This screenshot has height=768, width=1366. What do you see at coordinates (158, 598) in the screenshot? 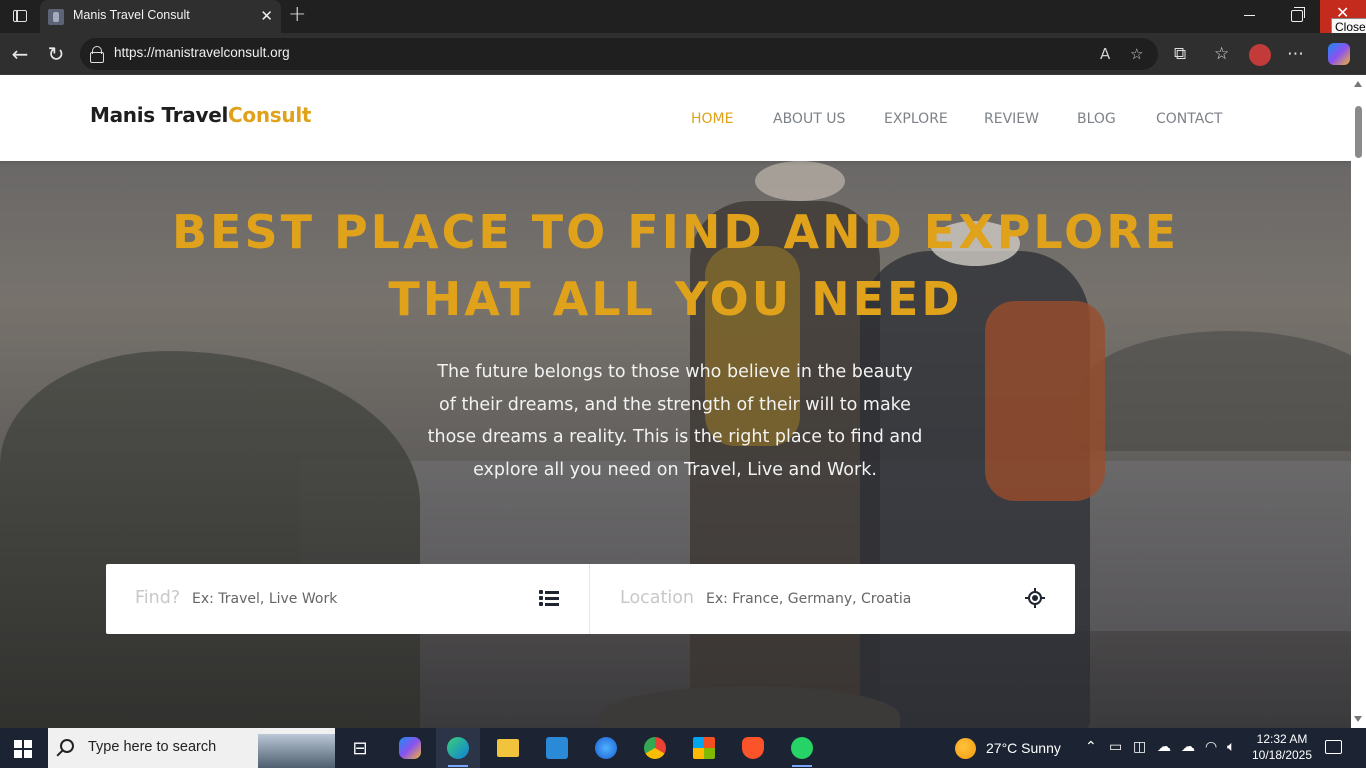
I see `find-label: Find?` at bounding box center [158, 598].